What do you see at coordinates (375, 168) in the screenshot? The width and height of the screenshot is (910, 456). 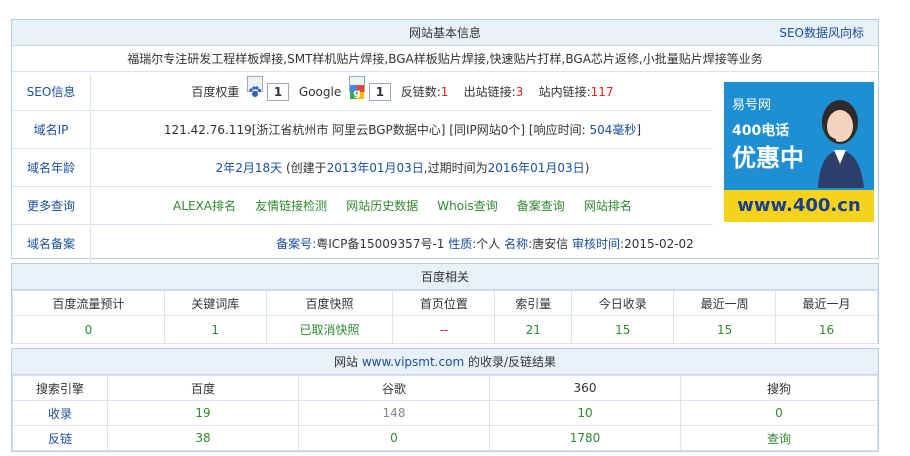 I see `created-date: 2013年01月03日` at bounding box center [375, 168].